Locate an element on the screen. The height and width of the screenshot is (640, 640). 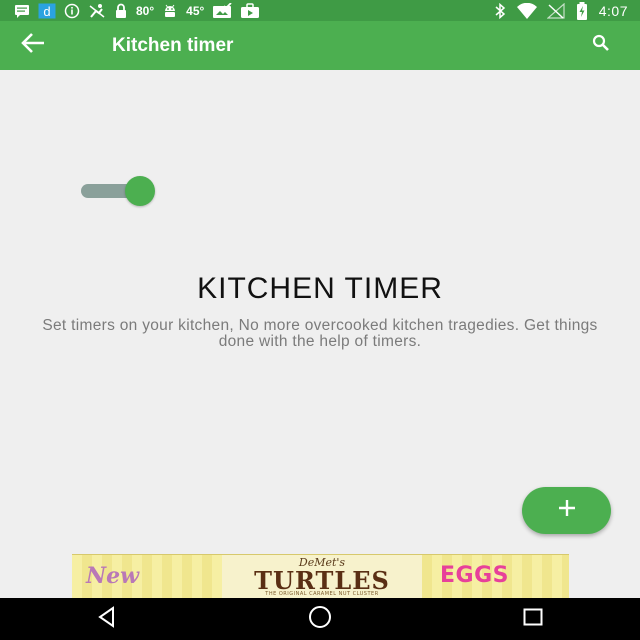
main-heading: KITCHEN TIMER is located at coordinates (320, 288).